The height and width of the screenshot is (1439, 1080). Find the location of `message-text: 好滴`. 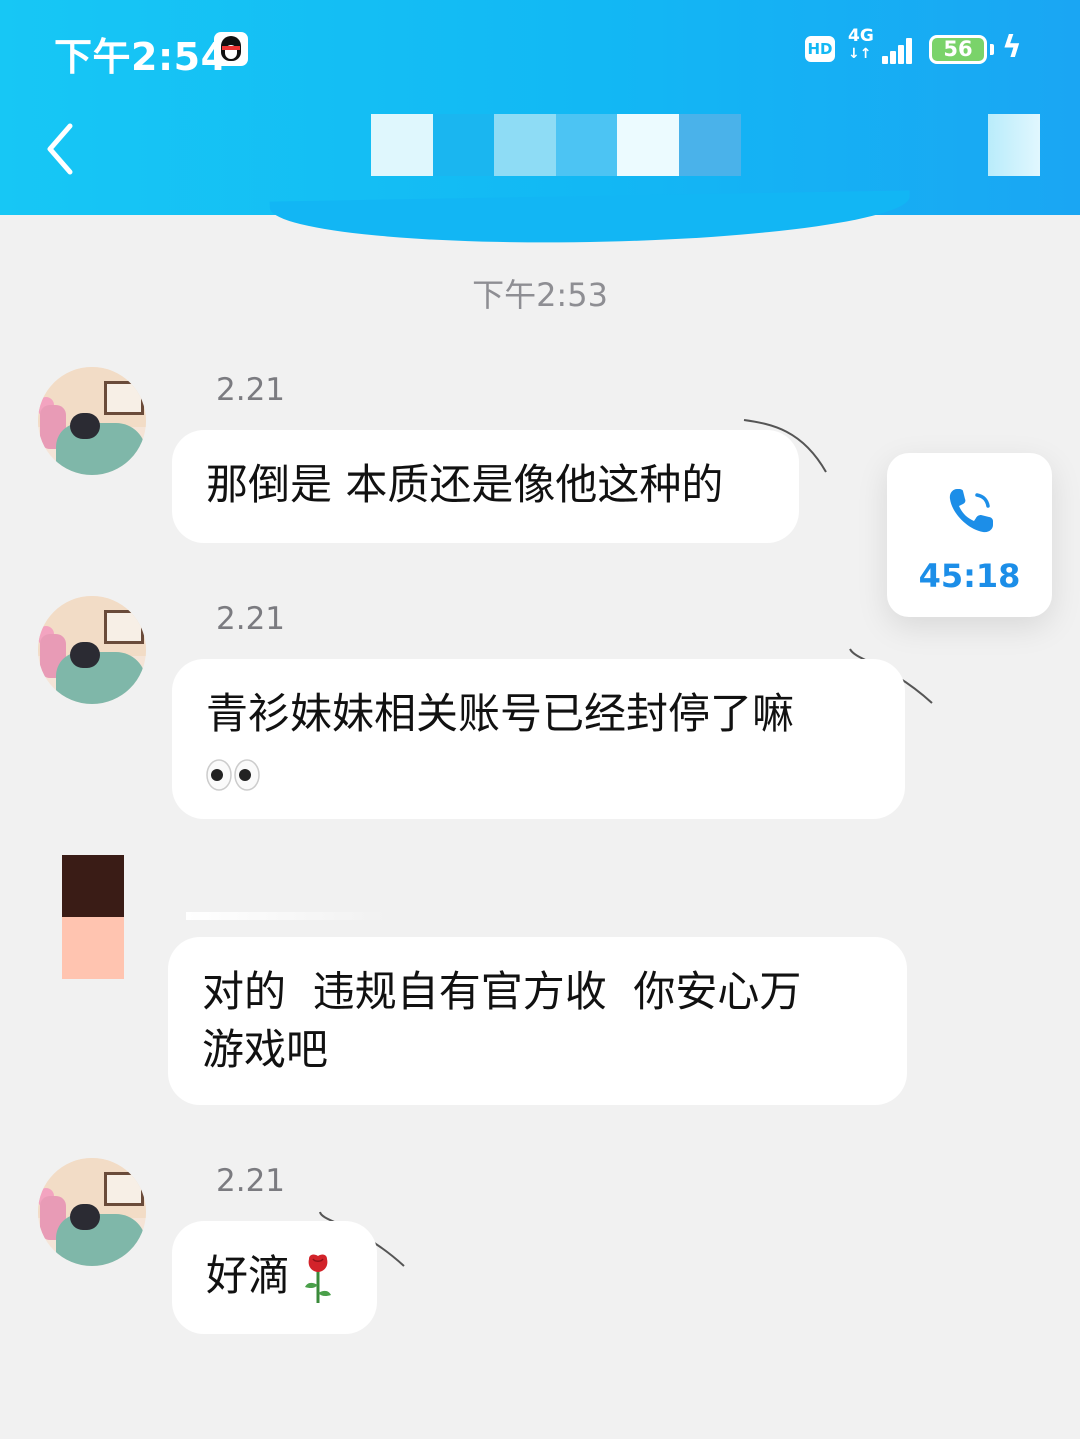

message-text: 好滴 is located at coordinates (248, 1275).